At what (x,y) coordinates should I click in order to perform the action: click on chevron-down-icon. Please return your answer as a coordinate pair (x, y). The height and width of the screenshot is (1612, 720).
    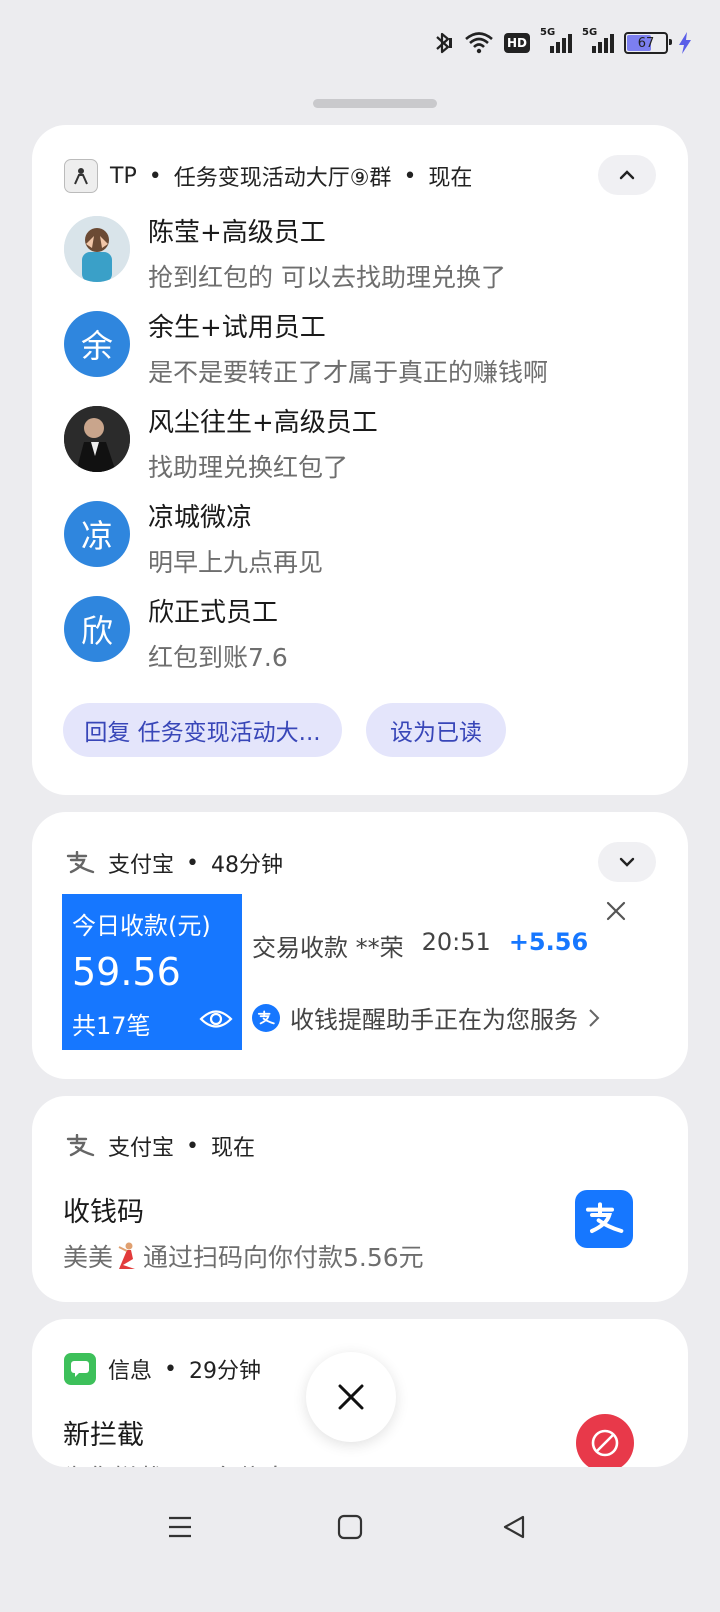
    Looking at the image, I should click on (627, 862).